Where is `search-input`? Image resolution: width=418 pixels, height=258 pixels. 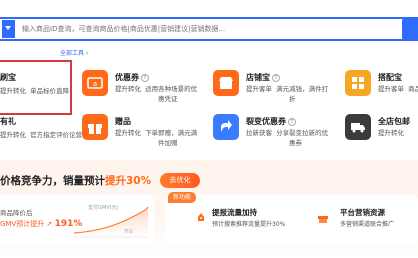 search-input is located at coordinates (162, 29).